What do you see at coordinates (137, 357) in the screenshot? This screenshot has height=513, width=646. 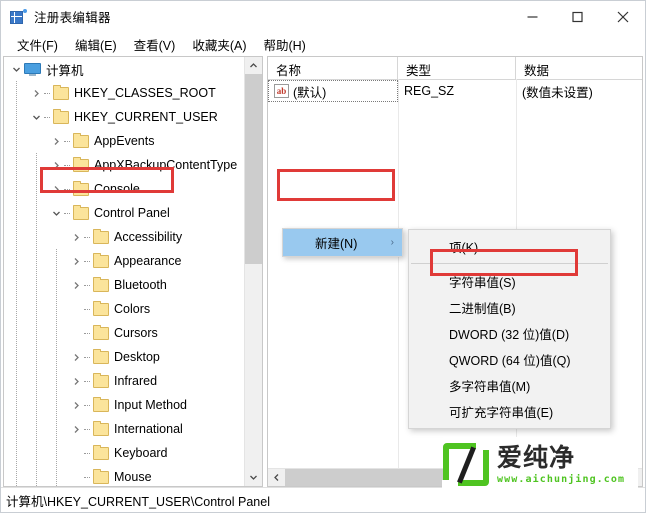 I see `tree-item-label: Desktop` at bounding box center [137, 357].